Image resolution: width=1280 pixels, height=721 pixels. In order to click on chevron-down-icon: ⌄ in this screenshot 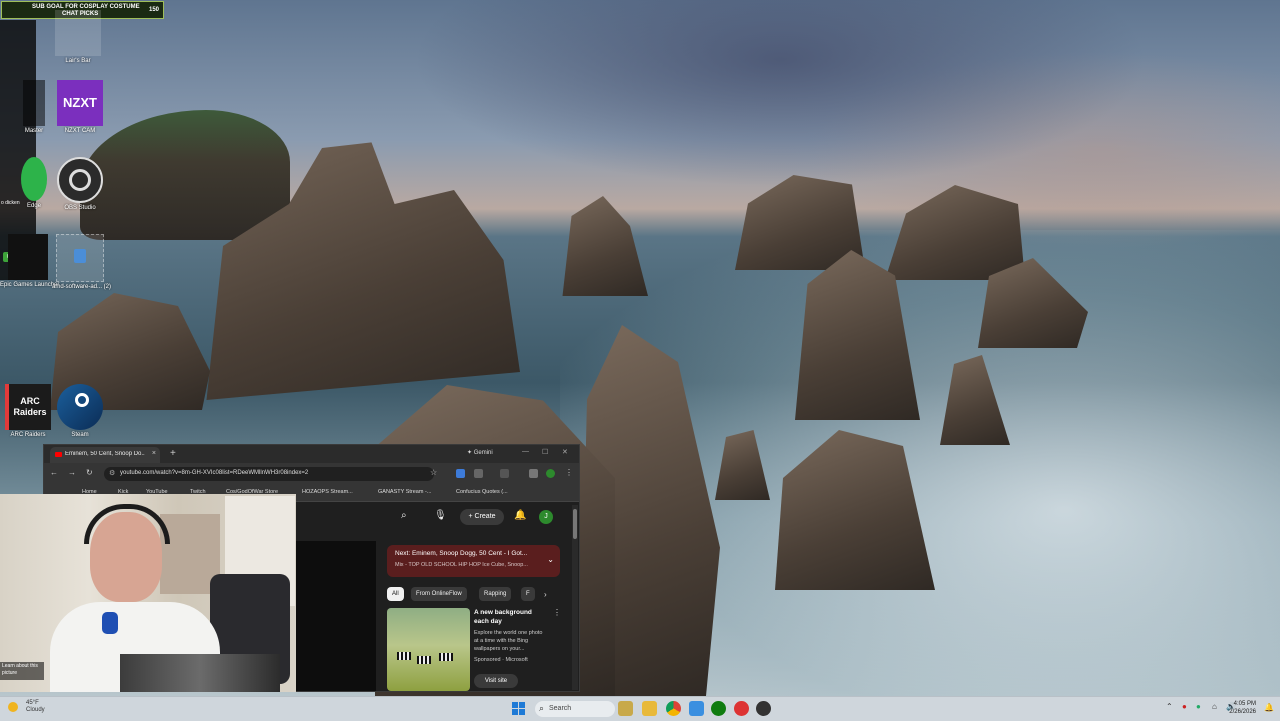, I will do `click(550, 559)`.